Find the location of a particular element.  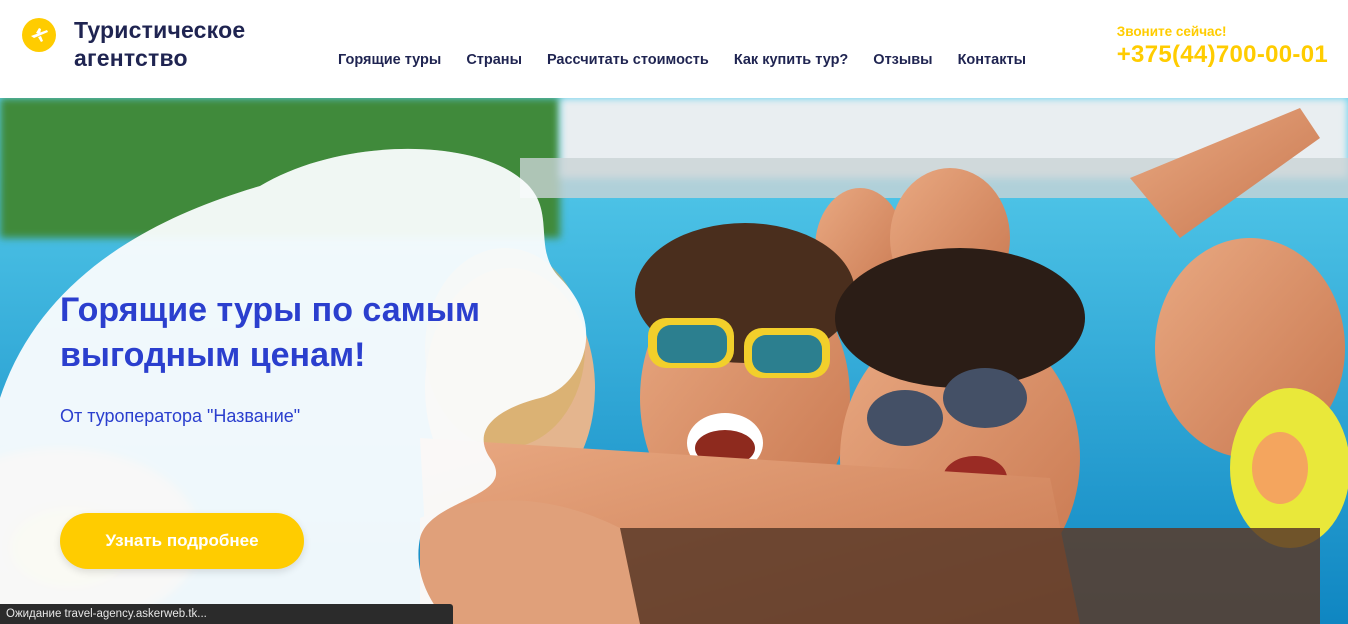

nav-hot-tours: Горящие туры is located at coordinates (389, 60).